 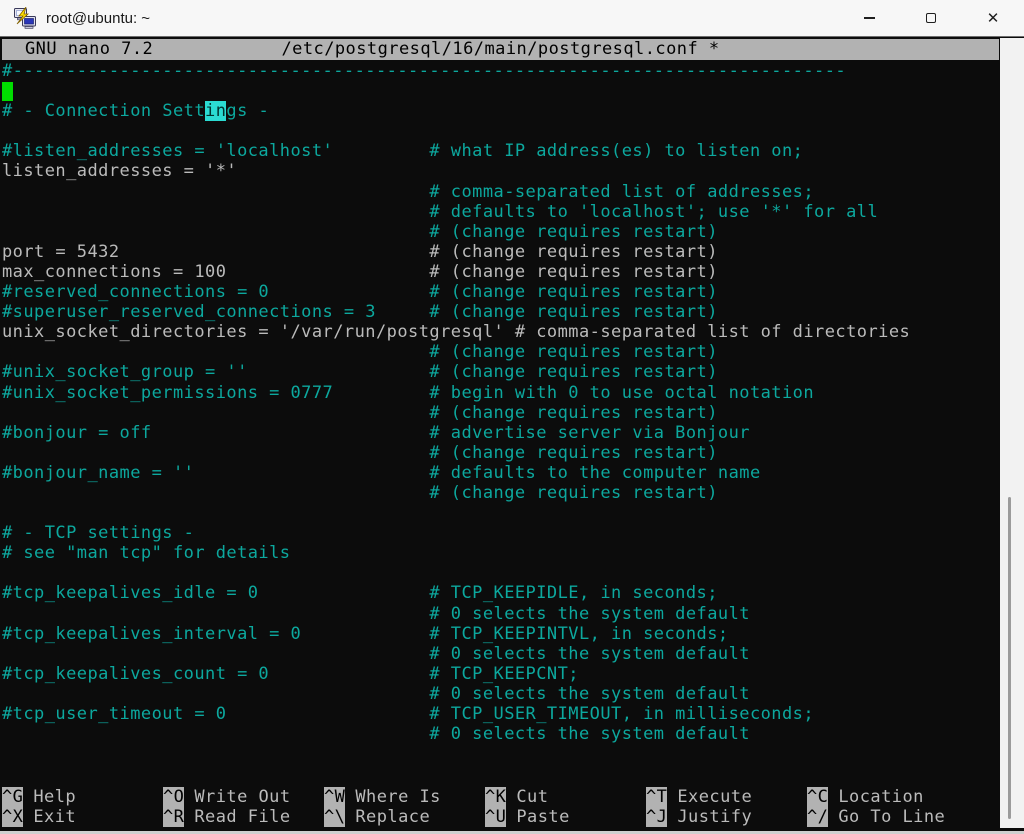 I want to click on editor-line: # - Connection Settings -, so click(x=500, y=111).